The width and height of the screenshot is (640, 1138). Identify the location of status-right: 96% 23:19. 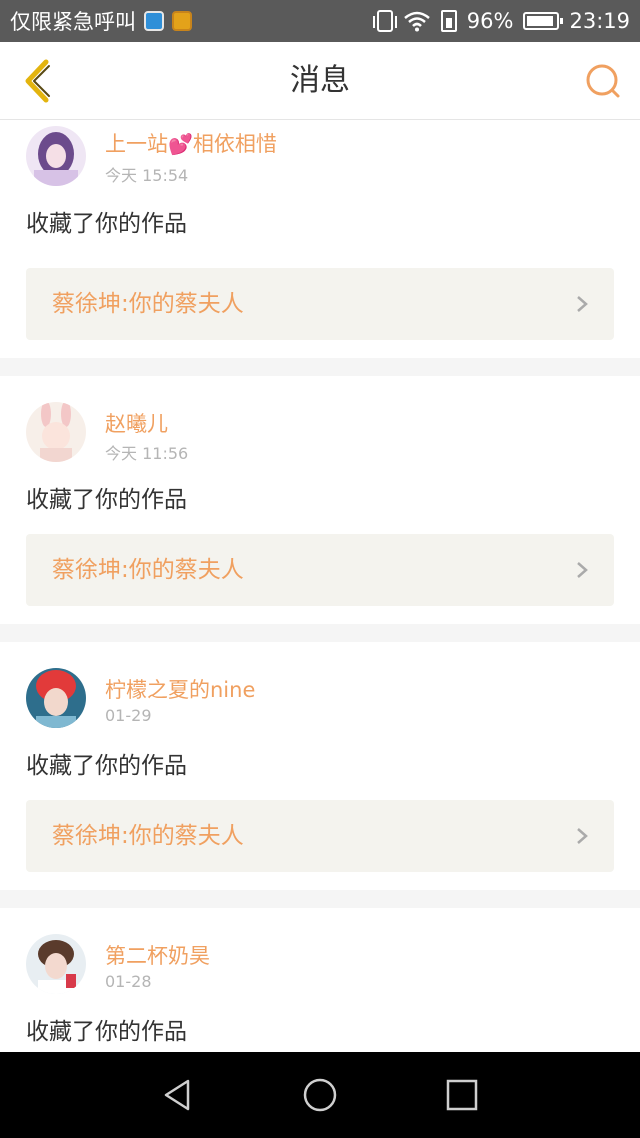
(501, 21).